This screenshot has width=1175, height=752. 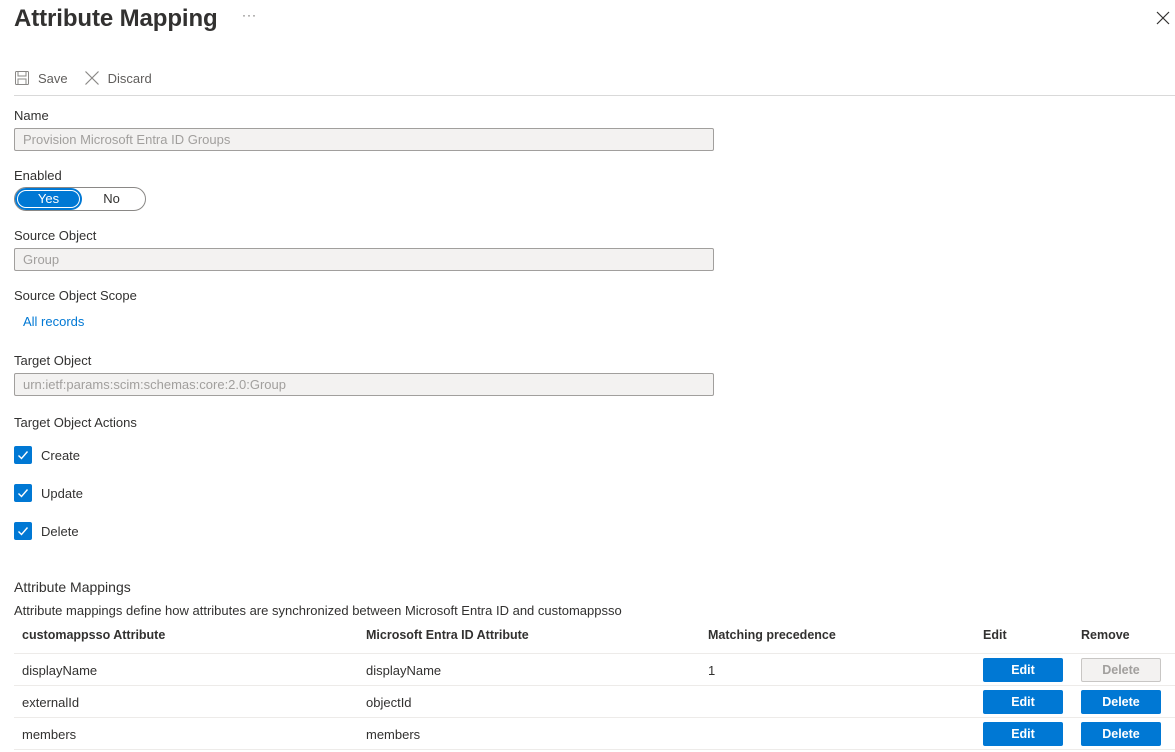 I want to click on name-field: Provision Microsoft Entra ID Groups, so click(x=364, y=139).